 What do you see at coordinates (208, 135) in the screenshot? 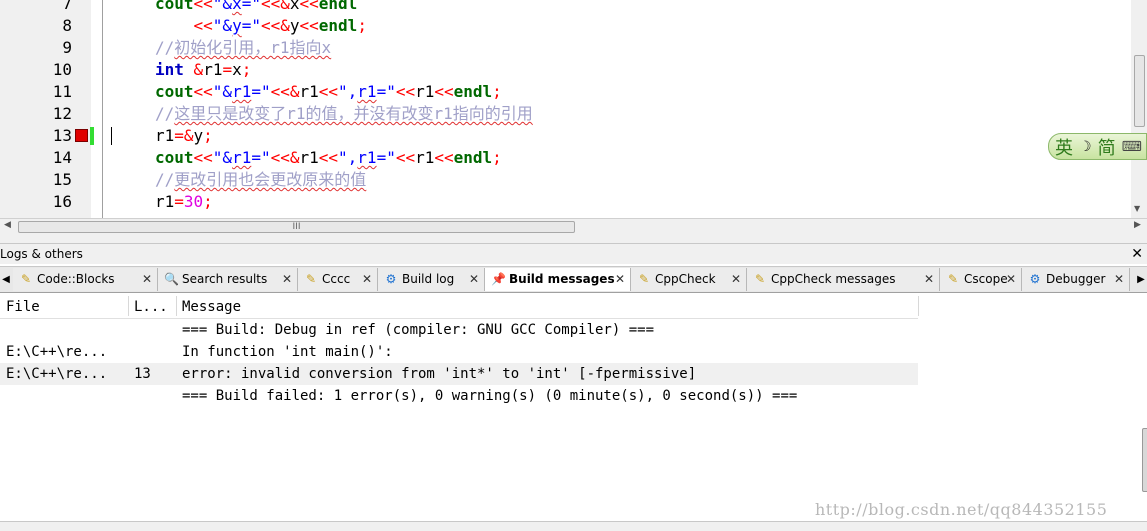
I see `code-token: ;` at bounding box center [208, 135].